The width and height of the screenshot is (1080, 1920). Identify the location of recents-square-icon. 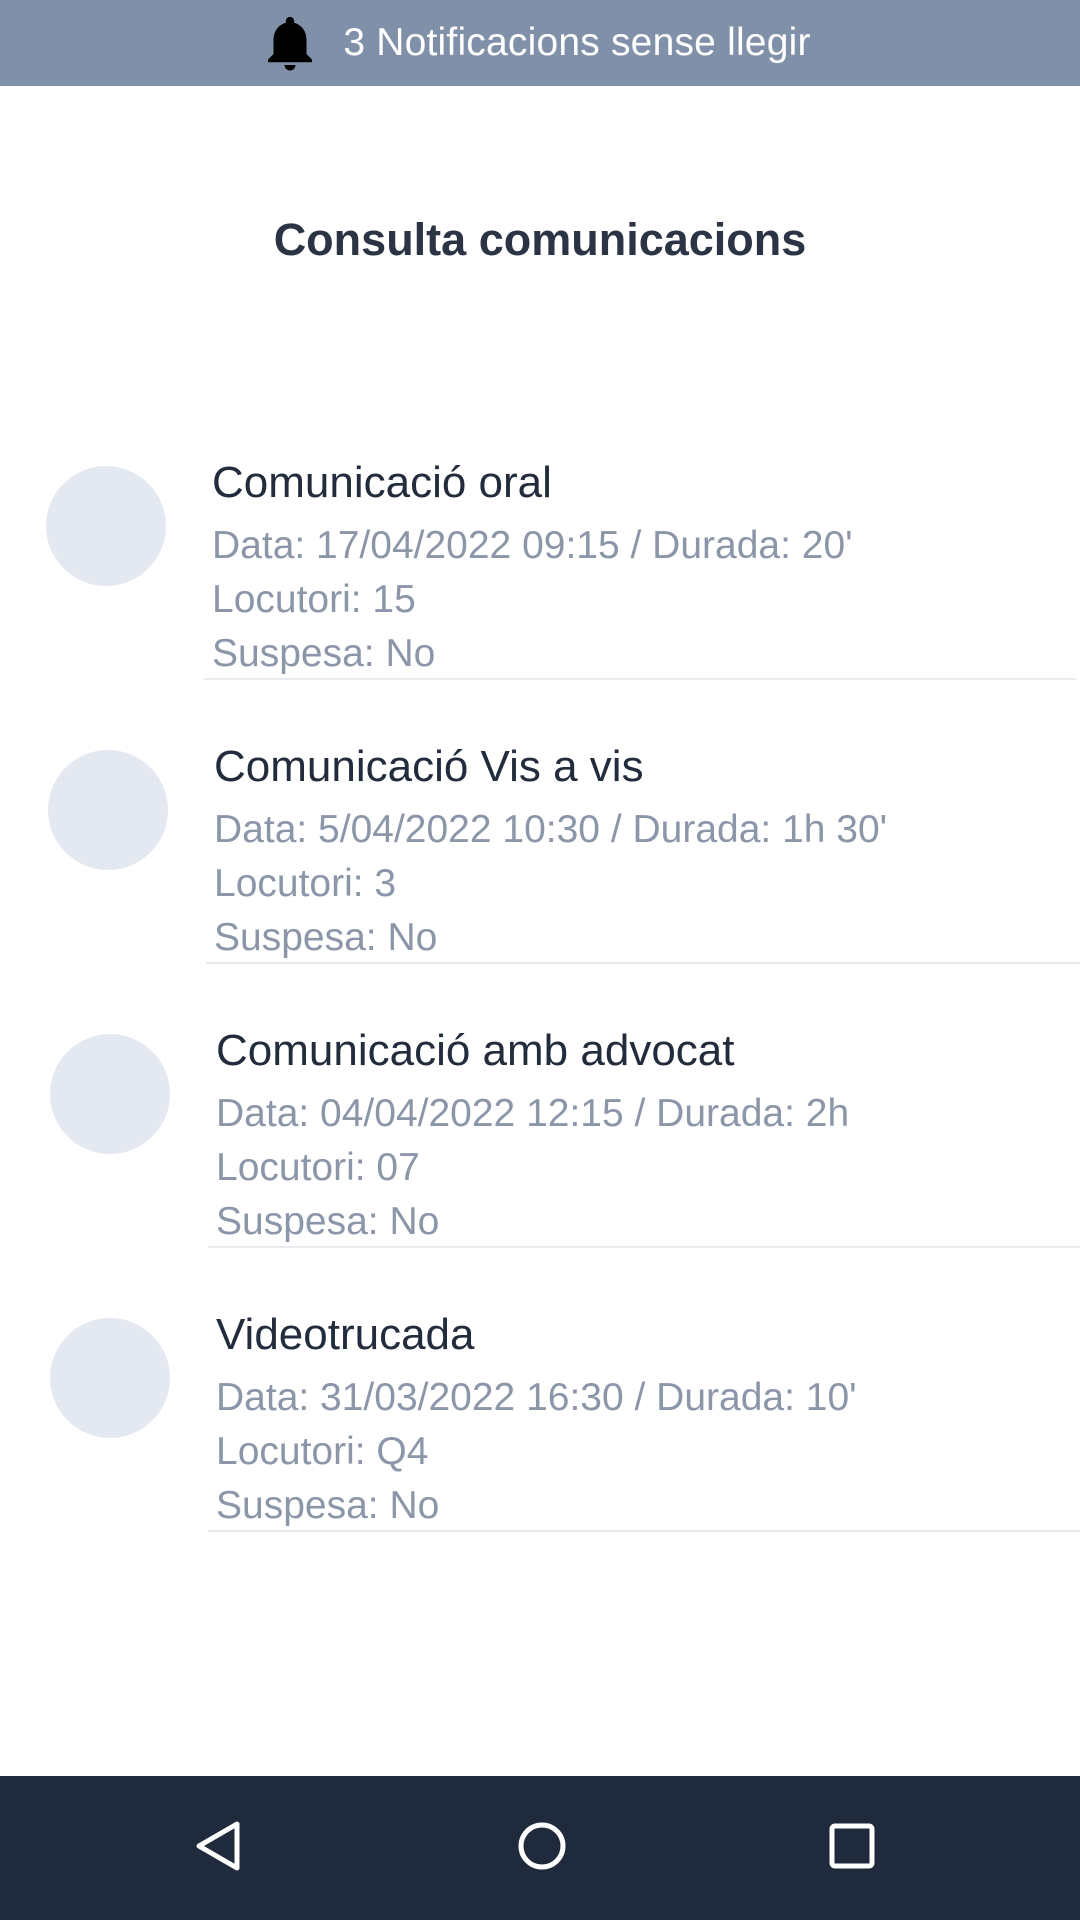
(852, 1848).